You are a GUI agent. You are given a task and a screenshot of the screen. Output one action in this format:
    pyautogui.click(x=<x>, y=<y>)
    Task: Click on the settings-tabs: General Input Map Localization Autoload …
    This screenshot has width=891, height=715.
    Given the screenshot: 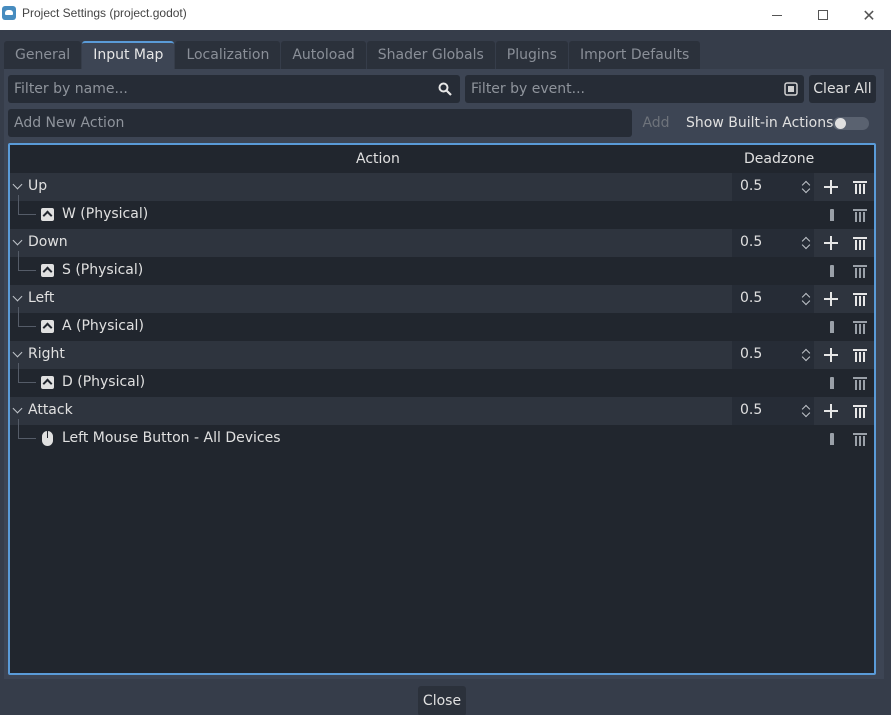 What is the action you would take?
    pyautogui.click(x=352, y=55)
    